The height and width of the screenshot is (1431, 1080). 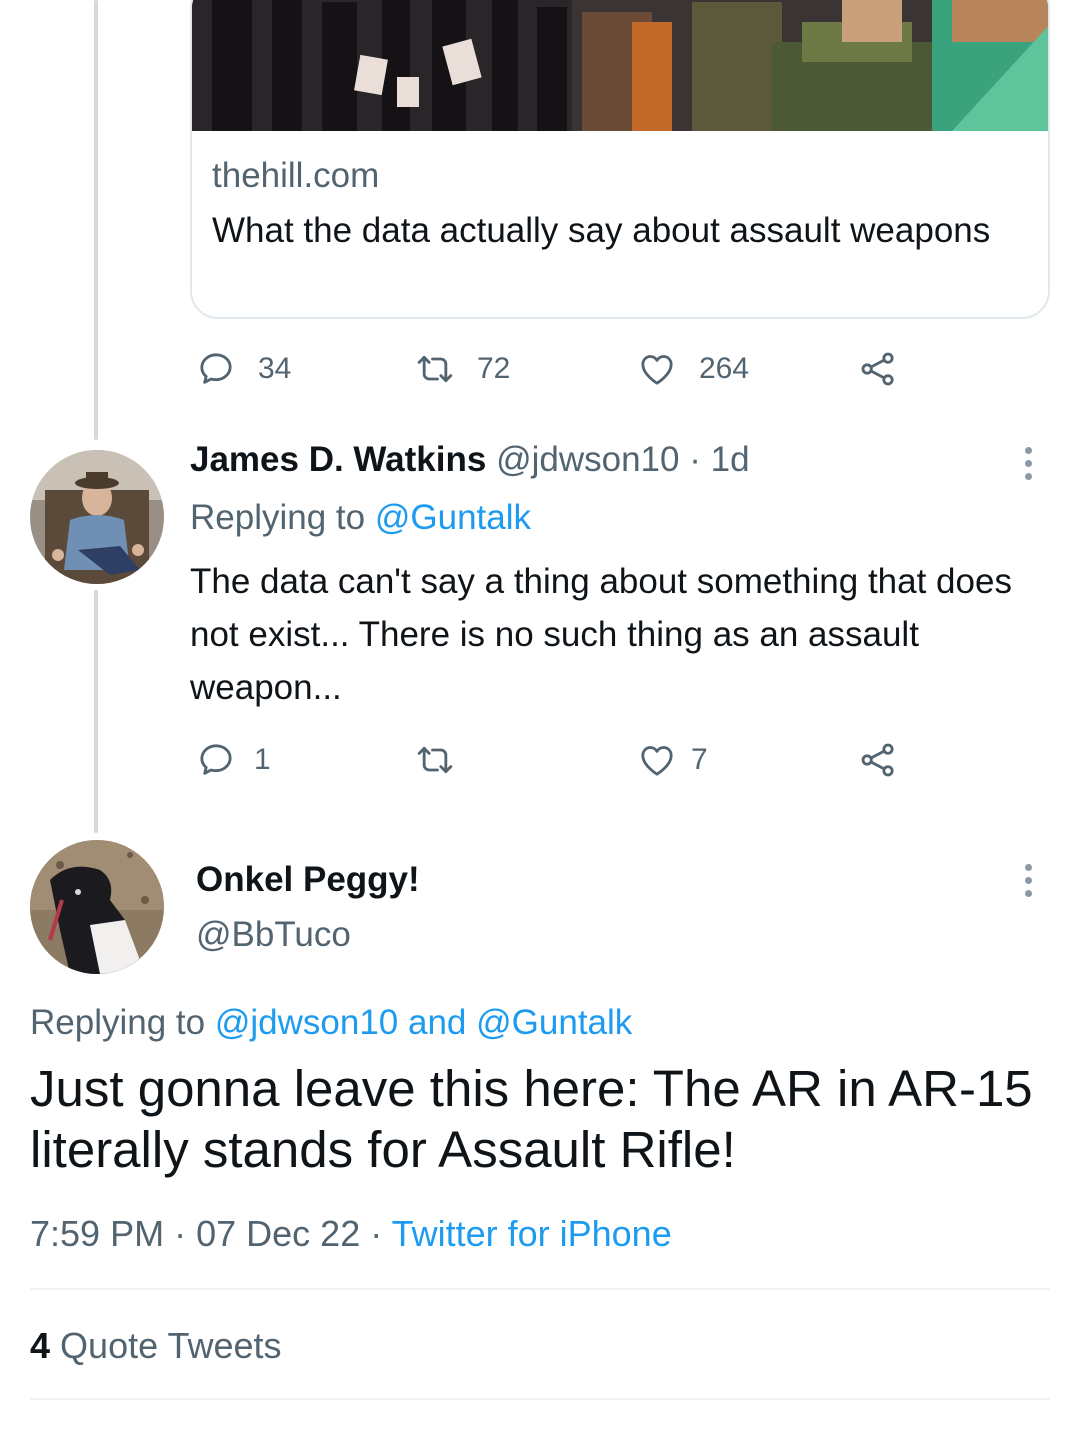 What do you see at coordinates (724, 368) in the screenshot?
I see `like-count: 264` at bounding box center [724, 368].